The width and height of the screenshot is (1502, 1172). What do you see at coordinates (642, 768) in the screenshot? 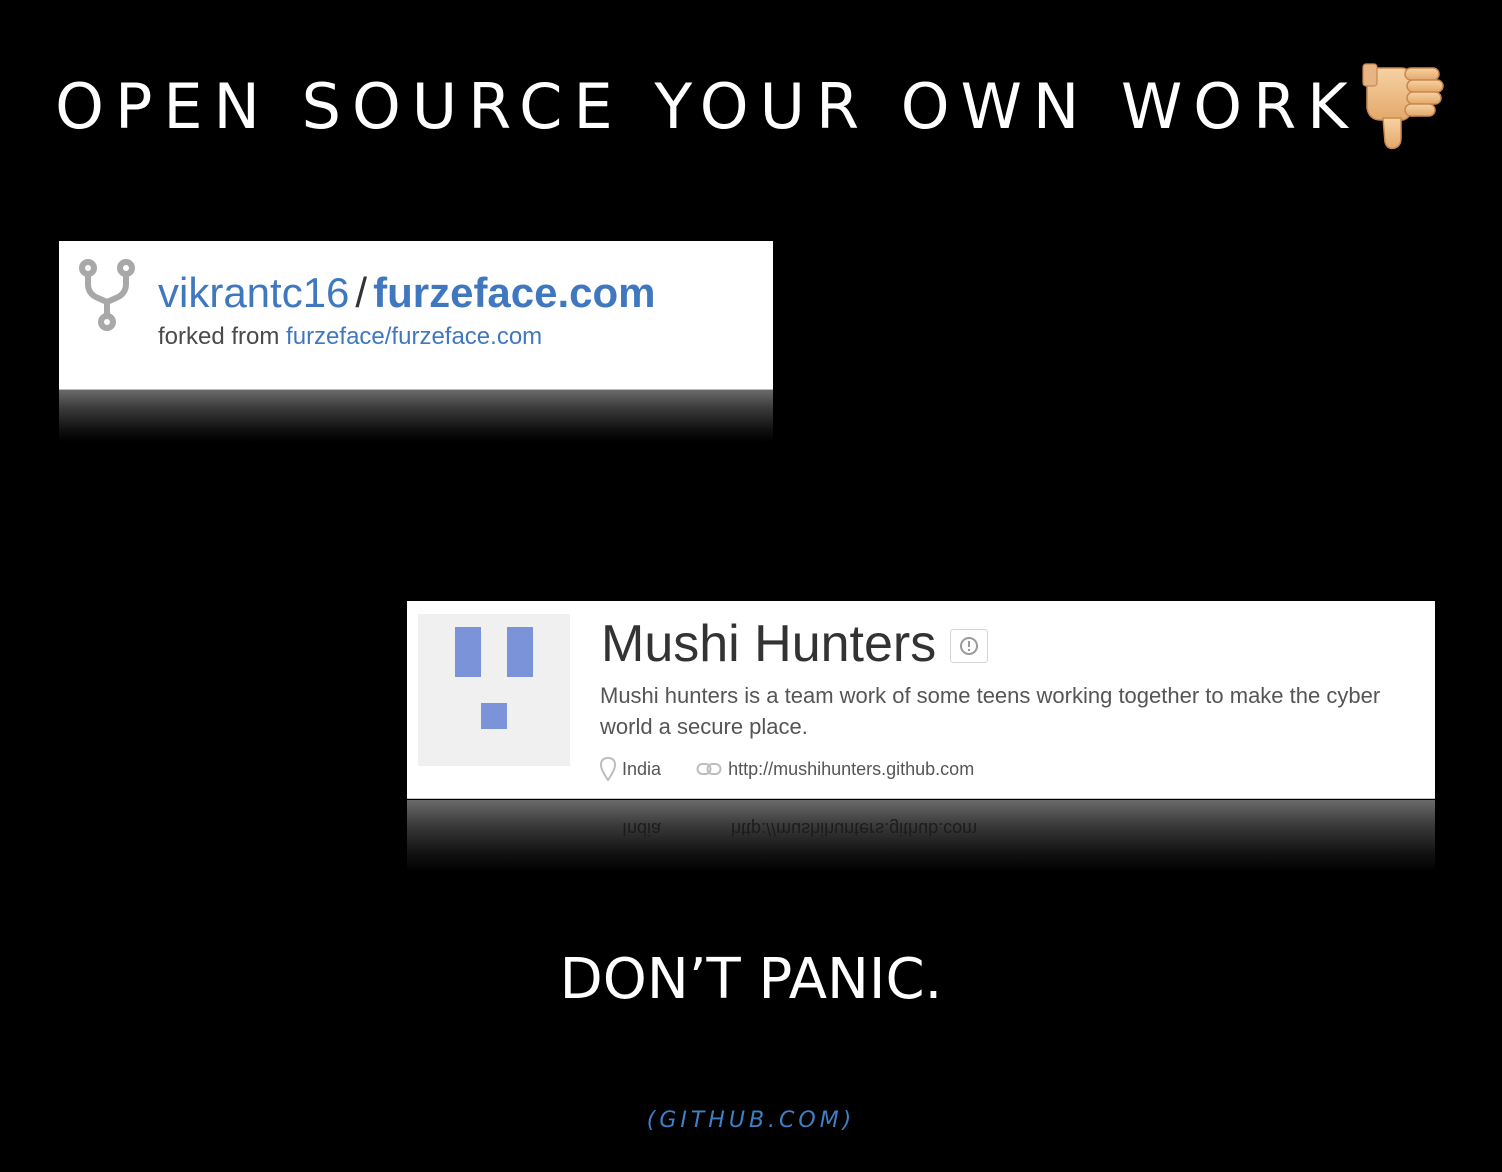
I see `org-location-text: India` at bounding box center [642, 768].